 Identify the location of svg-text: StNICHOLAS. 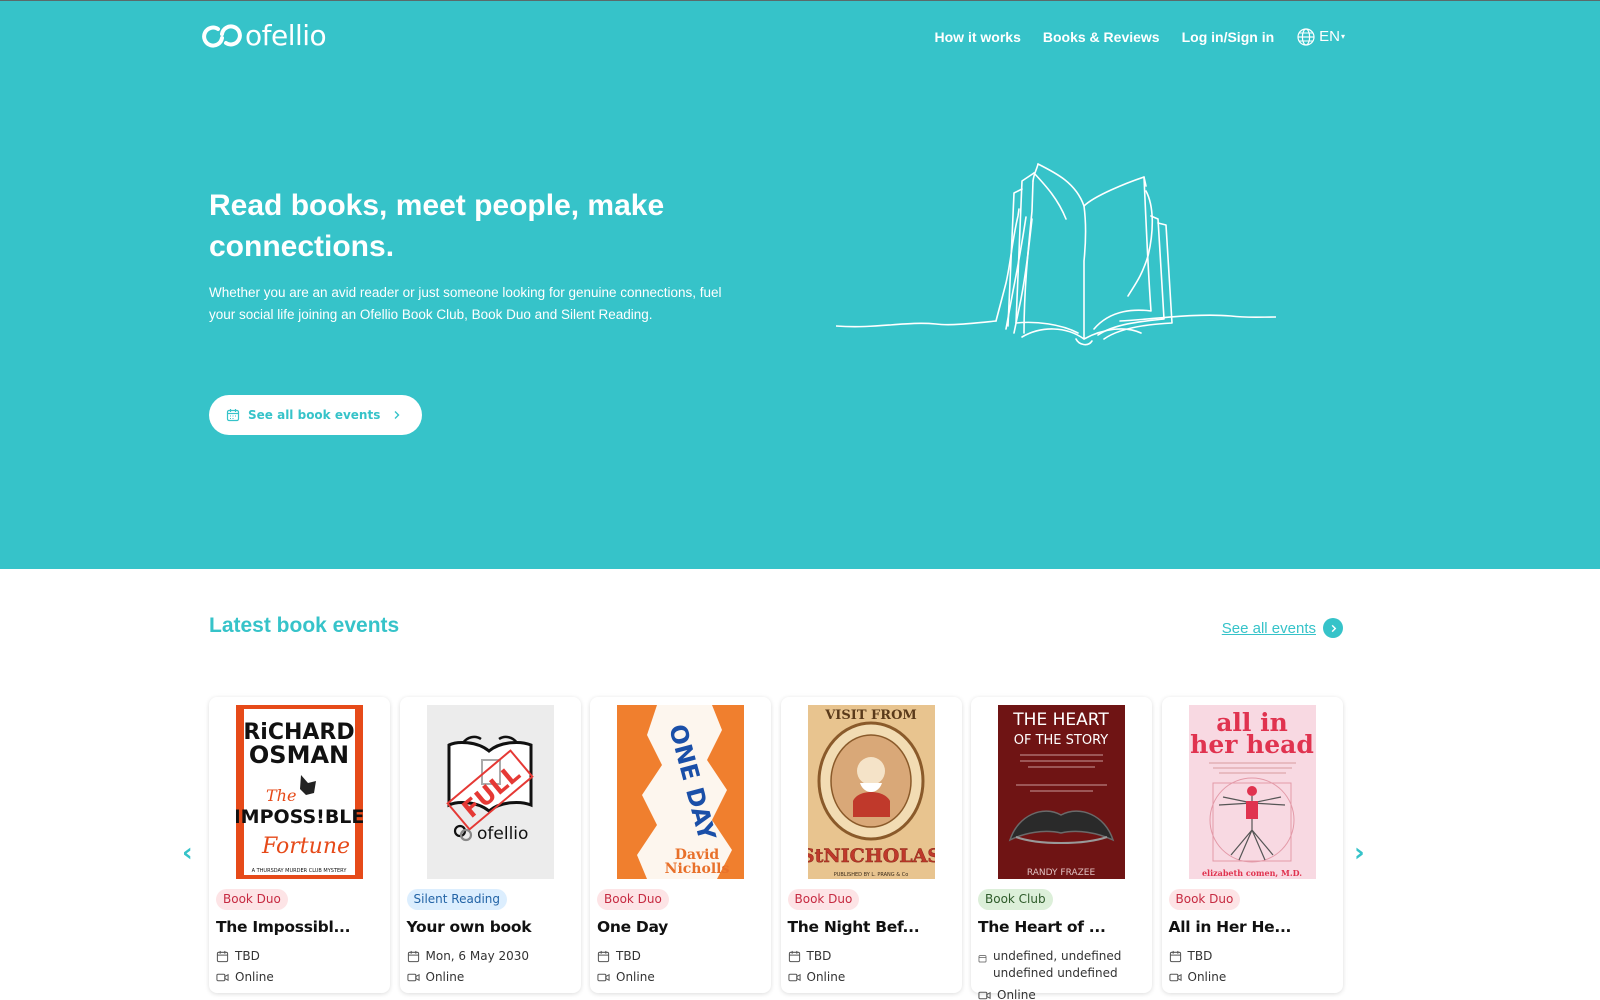
(871, 856).